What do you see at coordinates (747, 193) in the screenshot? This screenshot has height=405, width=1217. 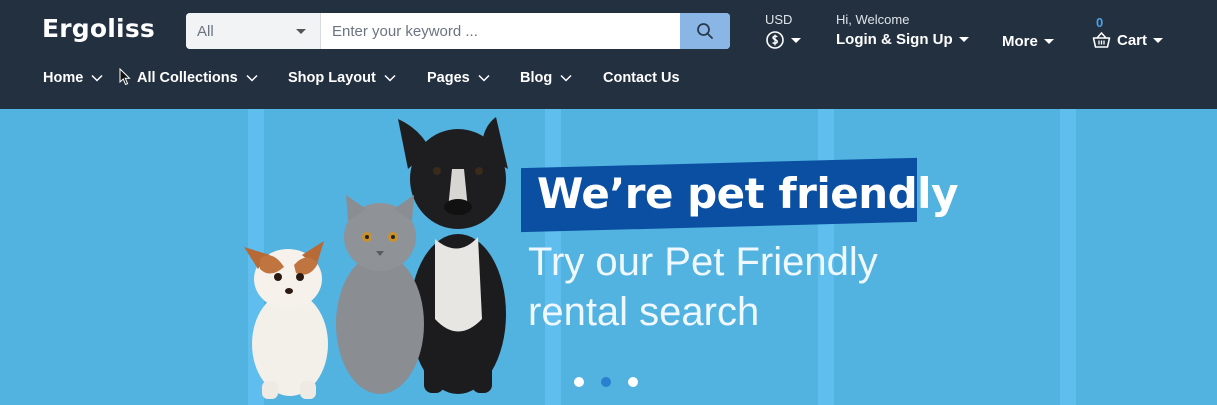 I see `banner-headline: We’re pet friendly` at bounding box center [747, 193].